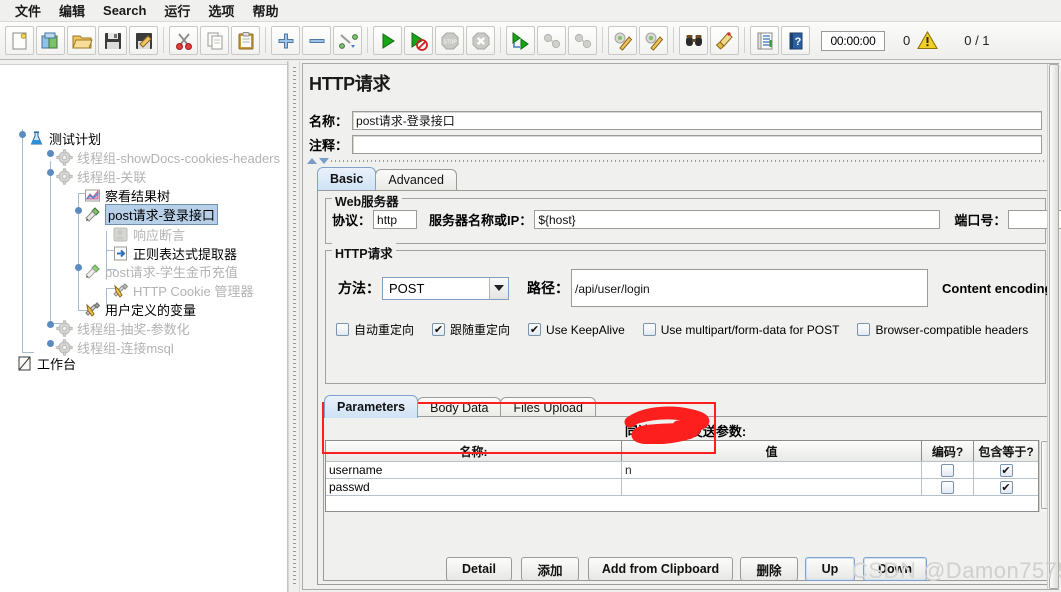  Describe the element at coordinates (551, 40) in the screenshot. I see `start-remote-all-icon` at that location.